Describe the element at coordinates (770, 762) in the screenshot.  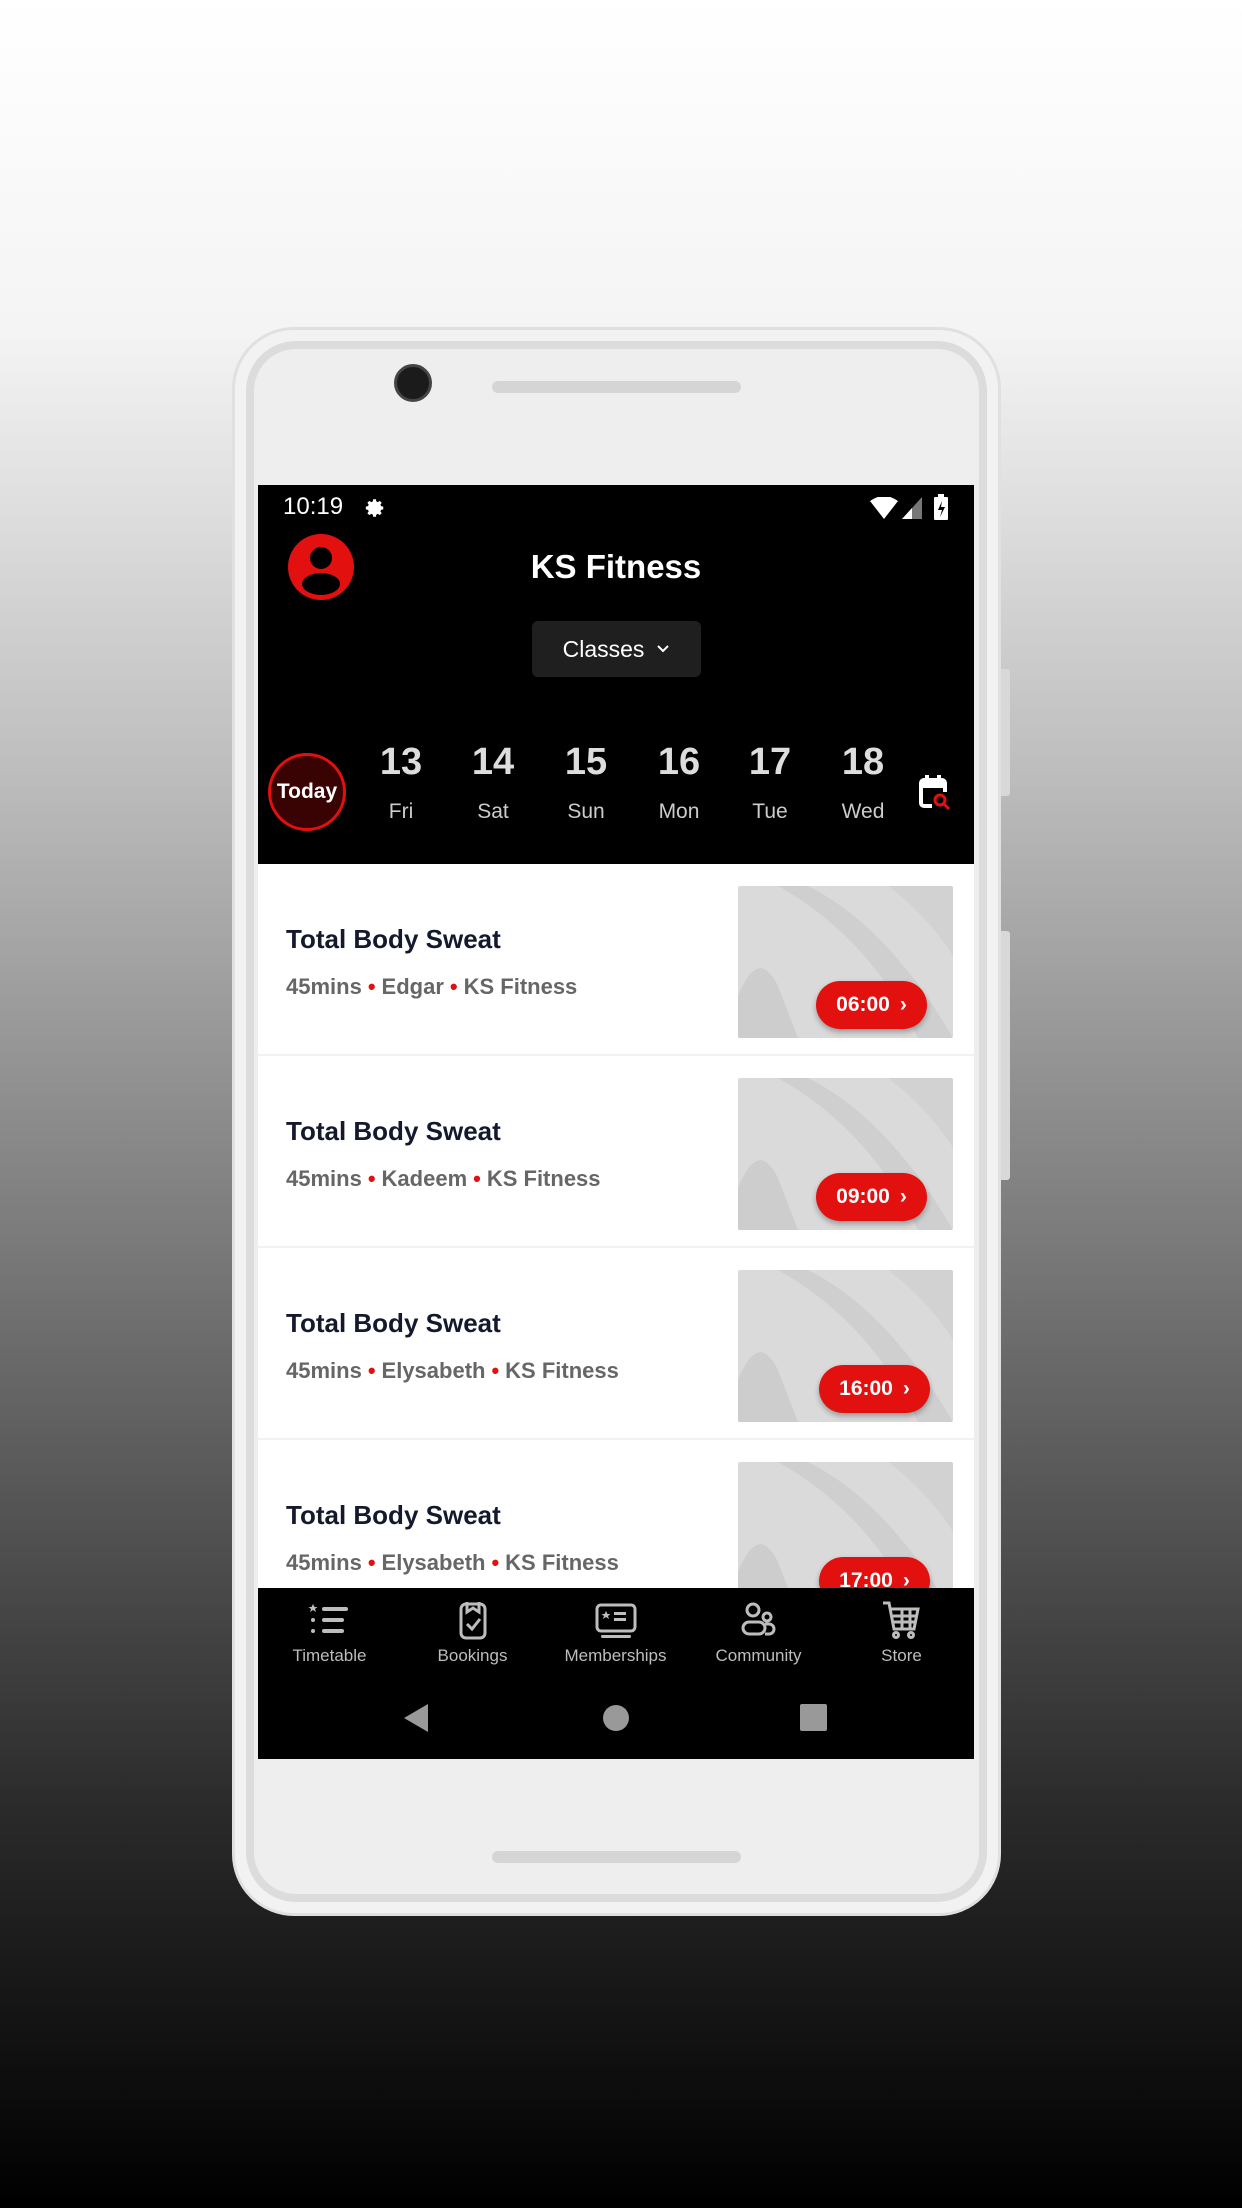
I see `date-number: 17` at that location.